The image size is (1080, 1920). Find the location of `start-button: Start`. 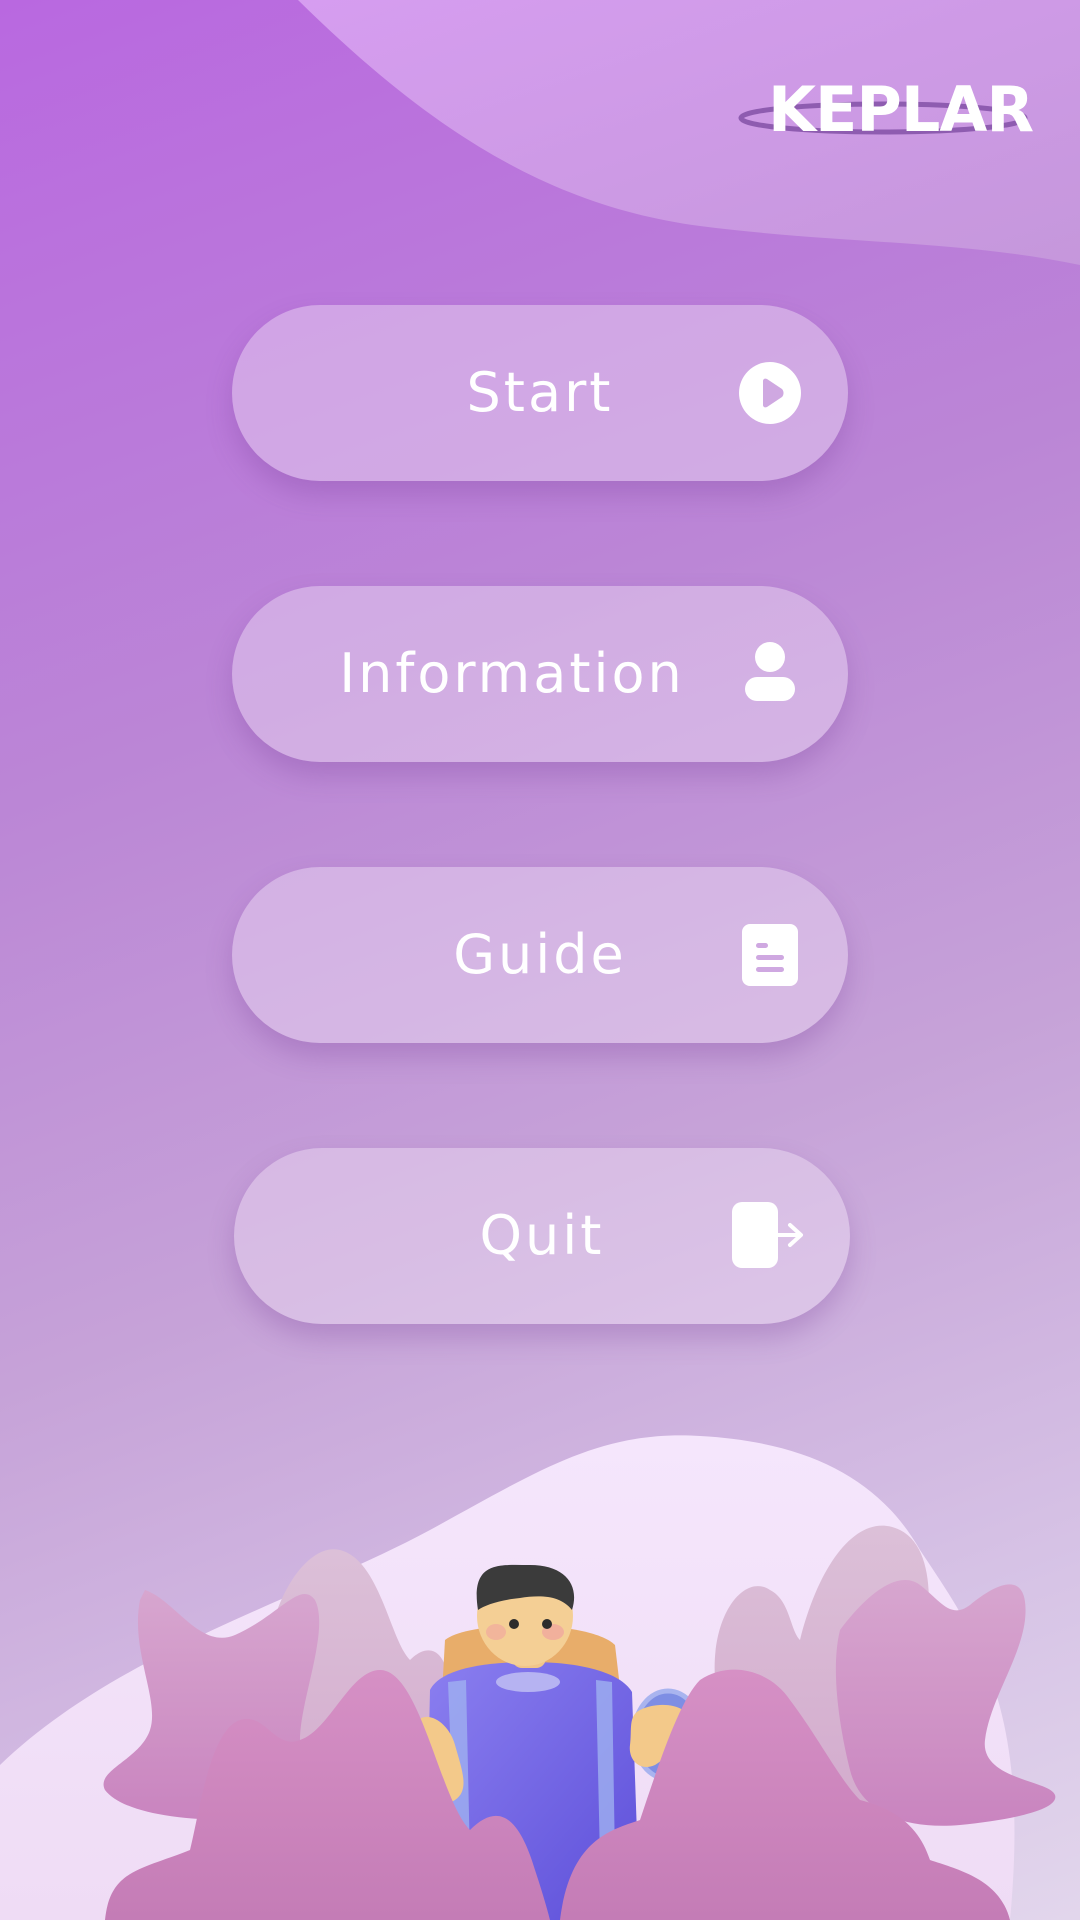

start-button: Start is located at coordinates (540, 393).